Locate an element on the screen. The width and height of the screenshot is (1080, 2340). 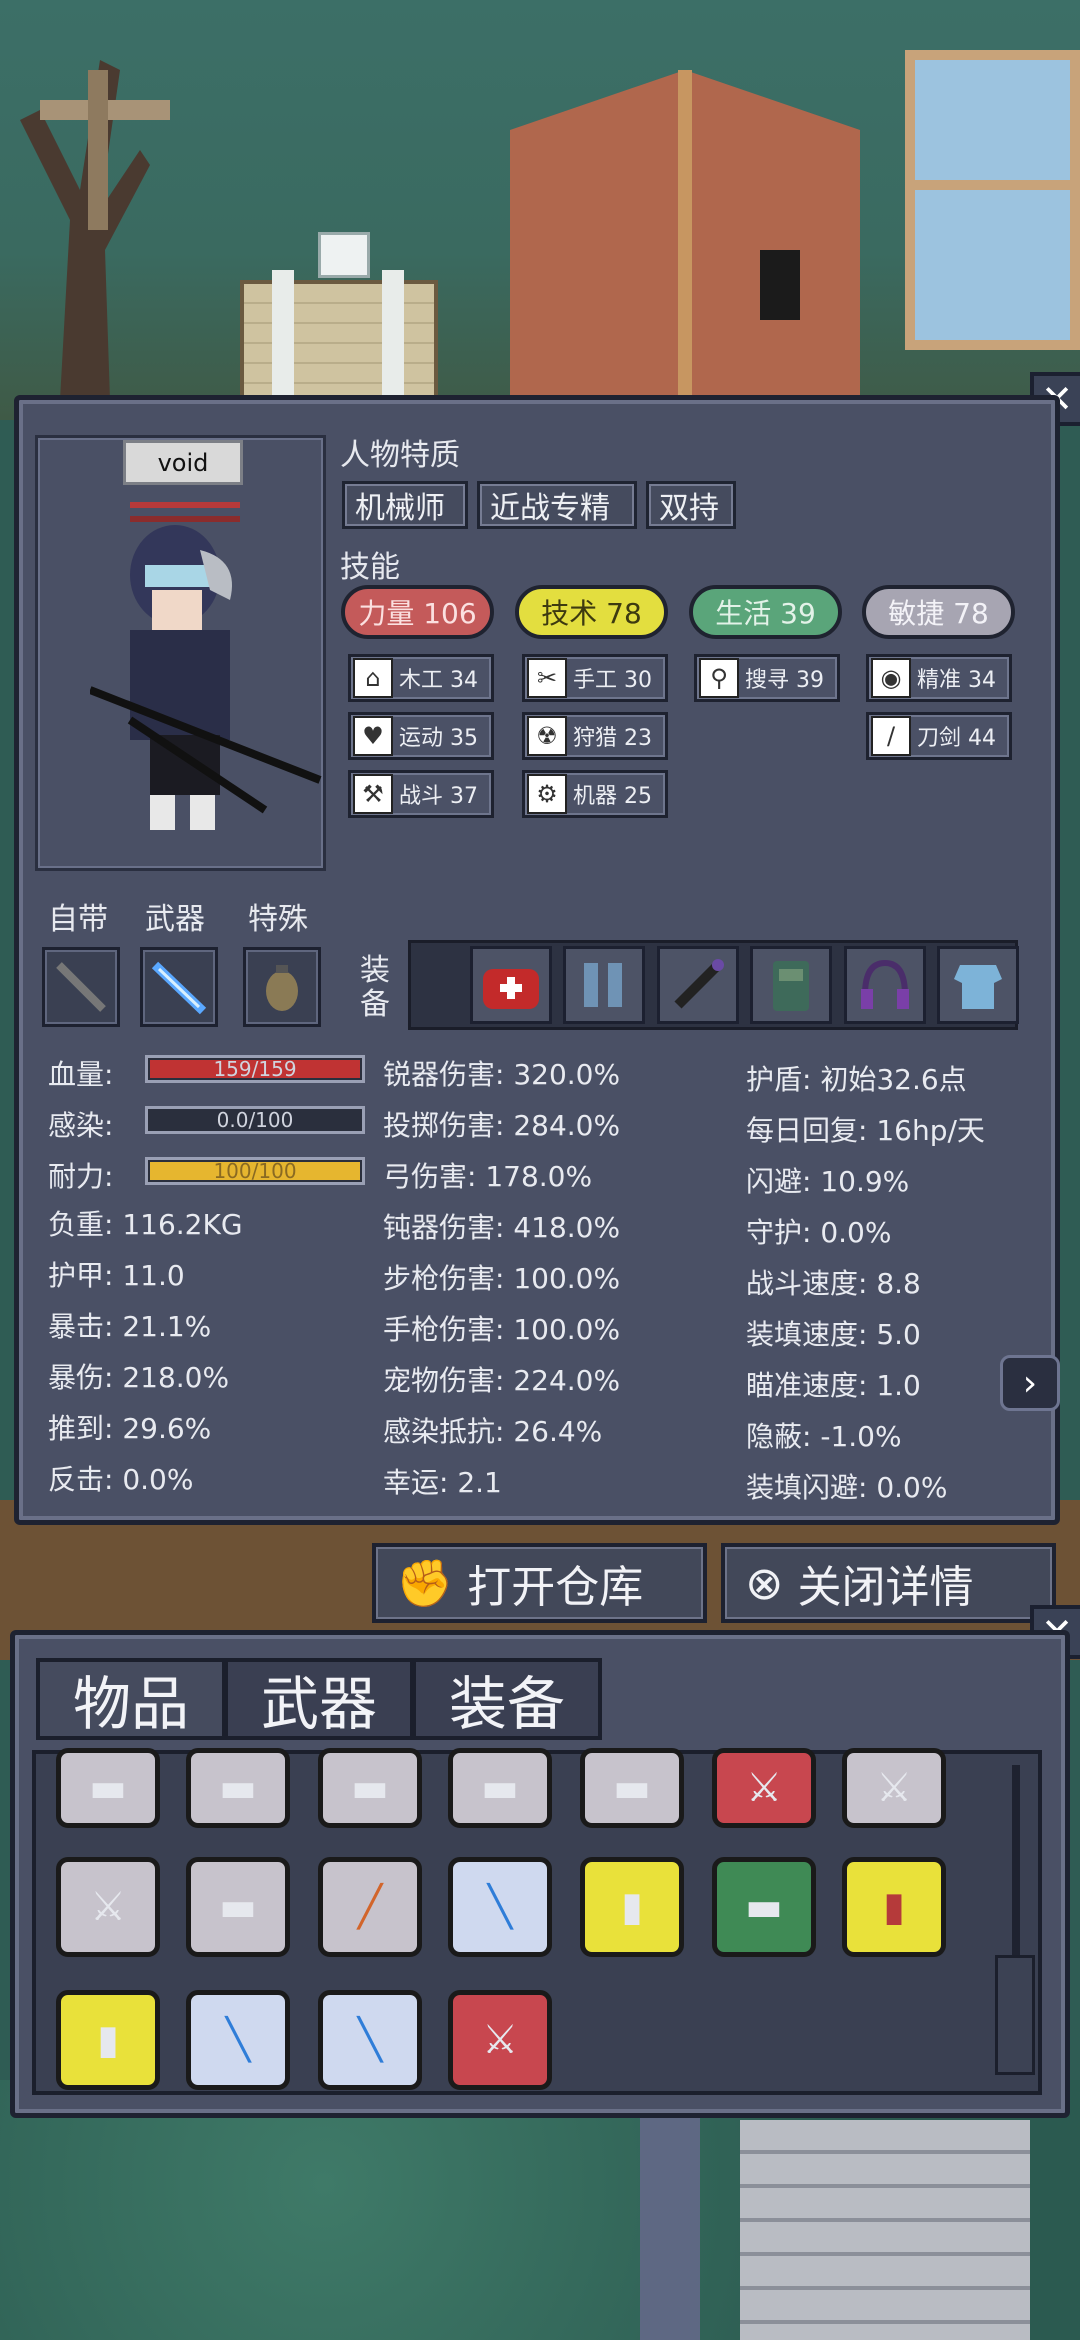
close-details-text-button: ⊗ 关闭详情 is located at coordinates (888, 1583).